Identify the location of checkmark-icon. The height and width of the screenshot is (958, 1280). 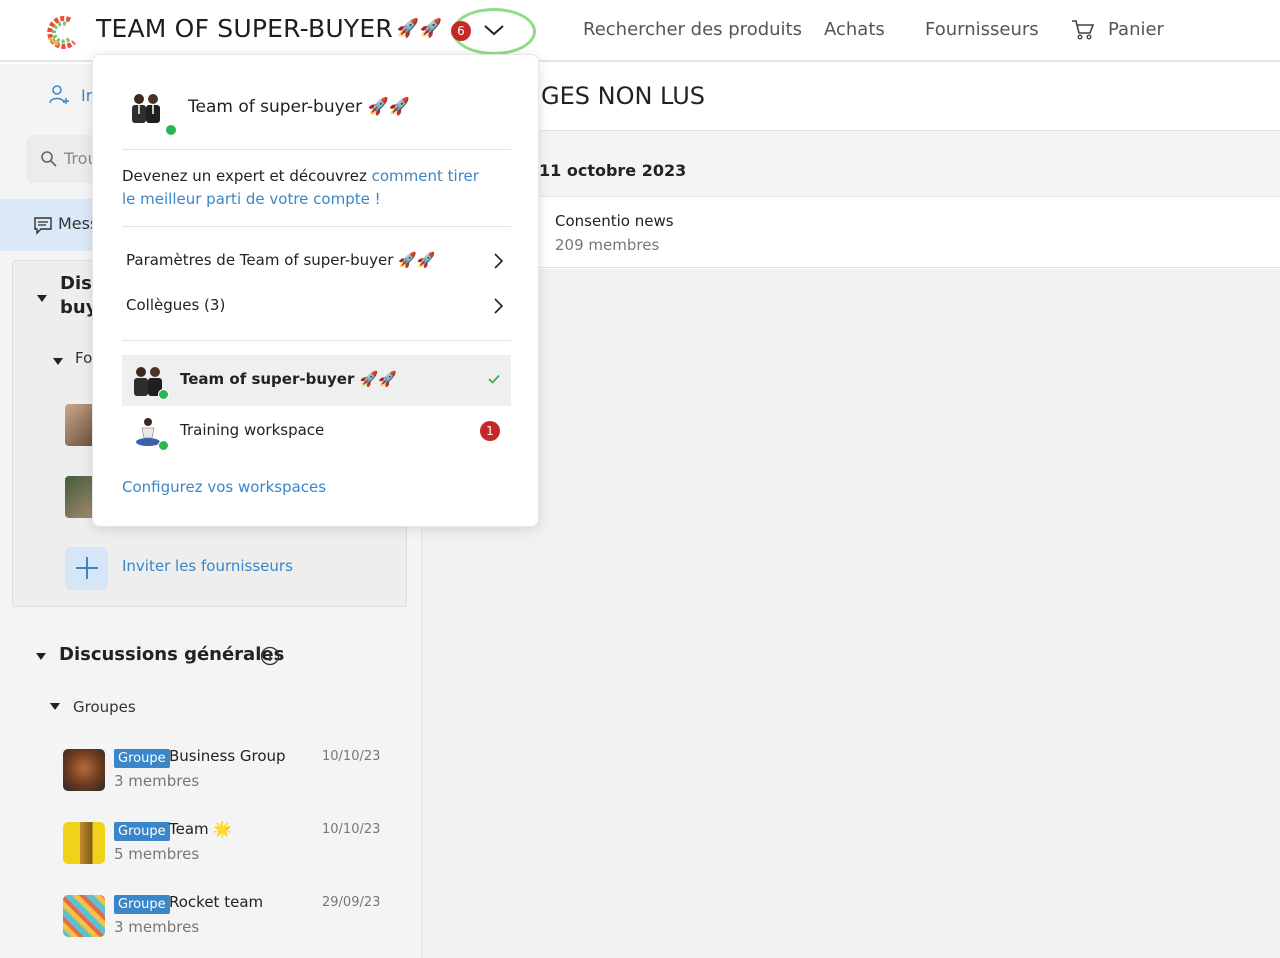
(494, 379).